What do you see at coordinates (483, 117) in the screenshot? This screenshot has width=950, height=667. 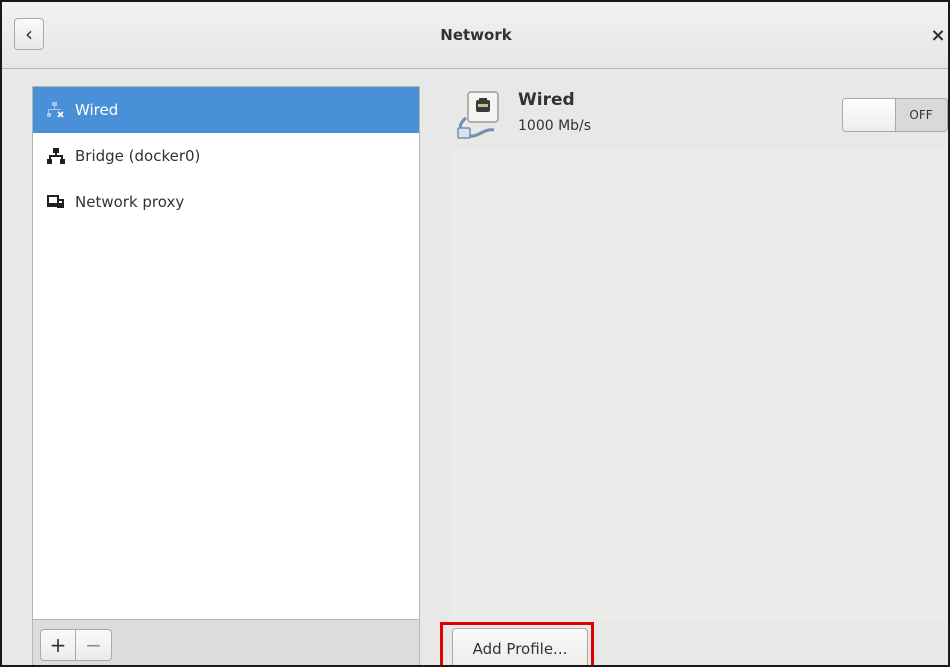 I see `ethernet-cable-icon` at bounding box center [483, 117].